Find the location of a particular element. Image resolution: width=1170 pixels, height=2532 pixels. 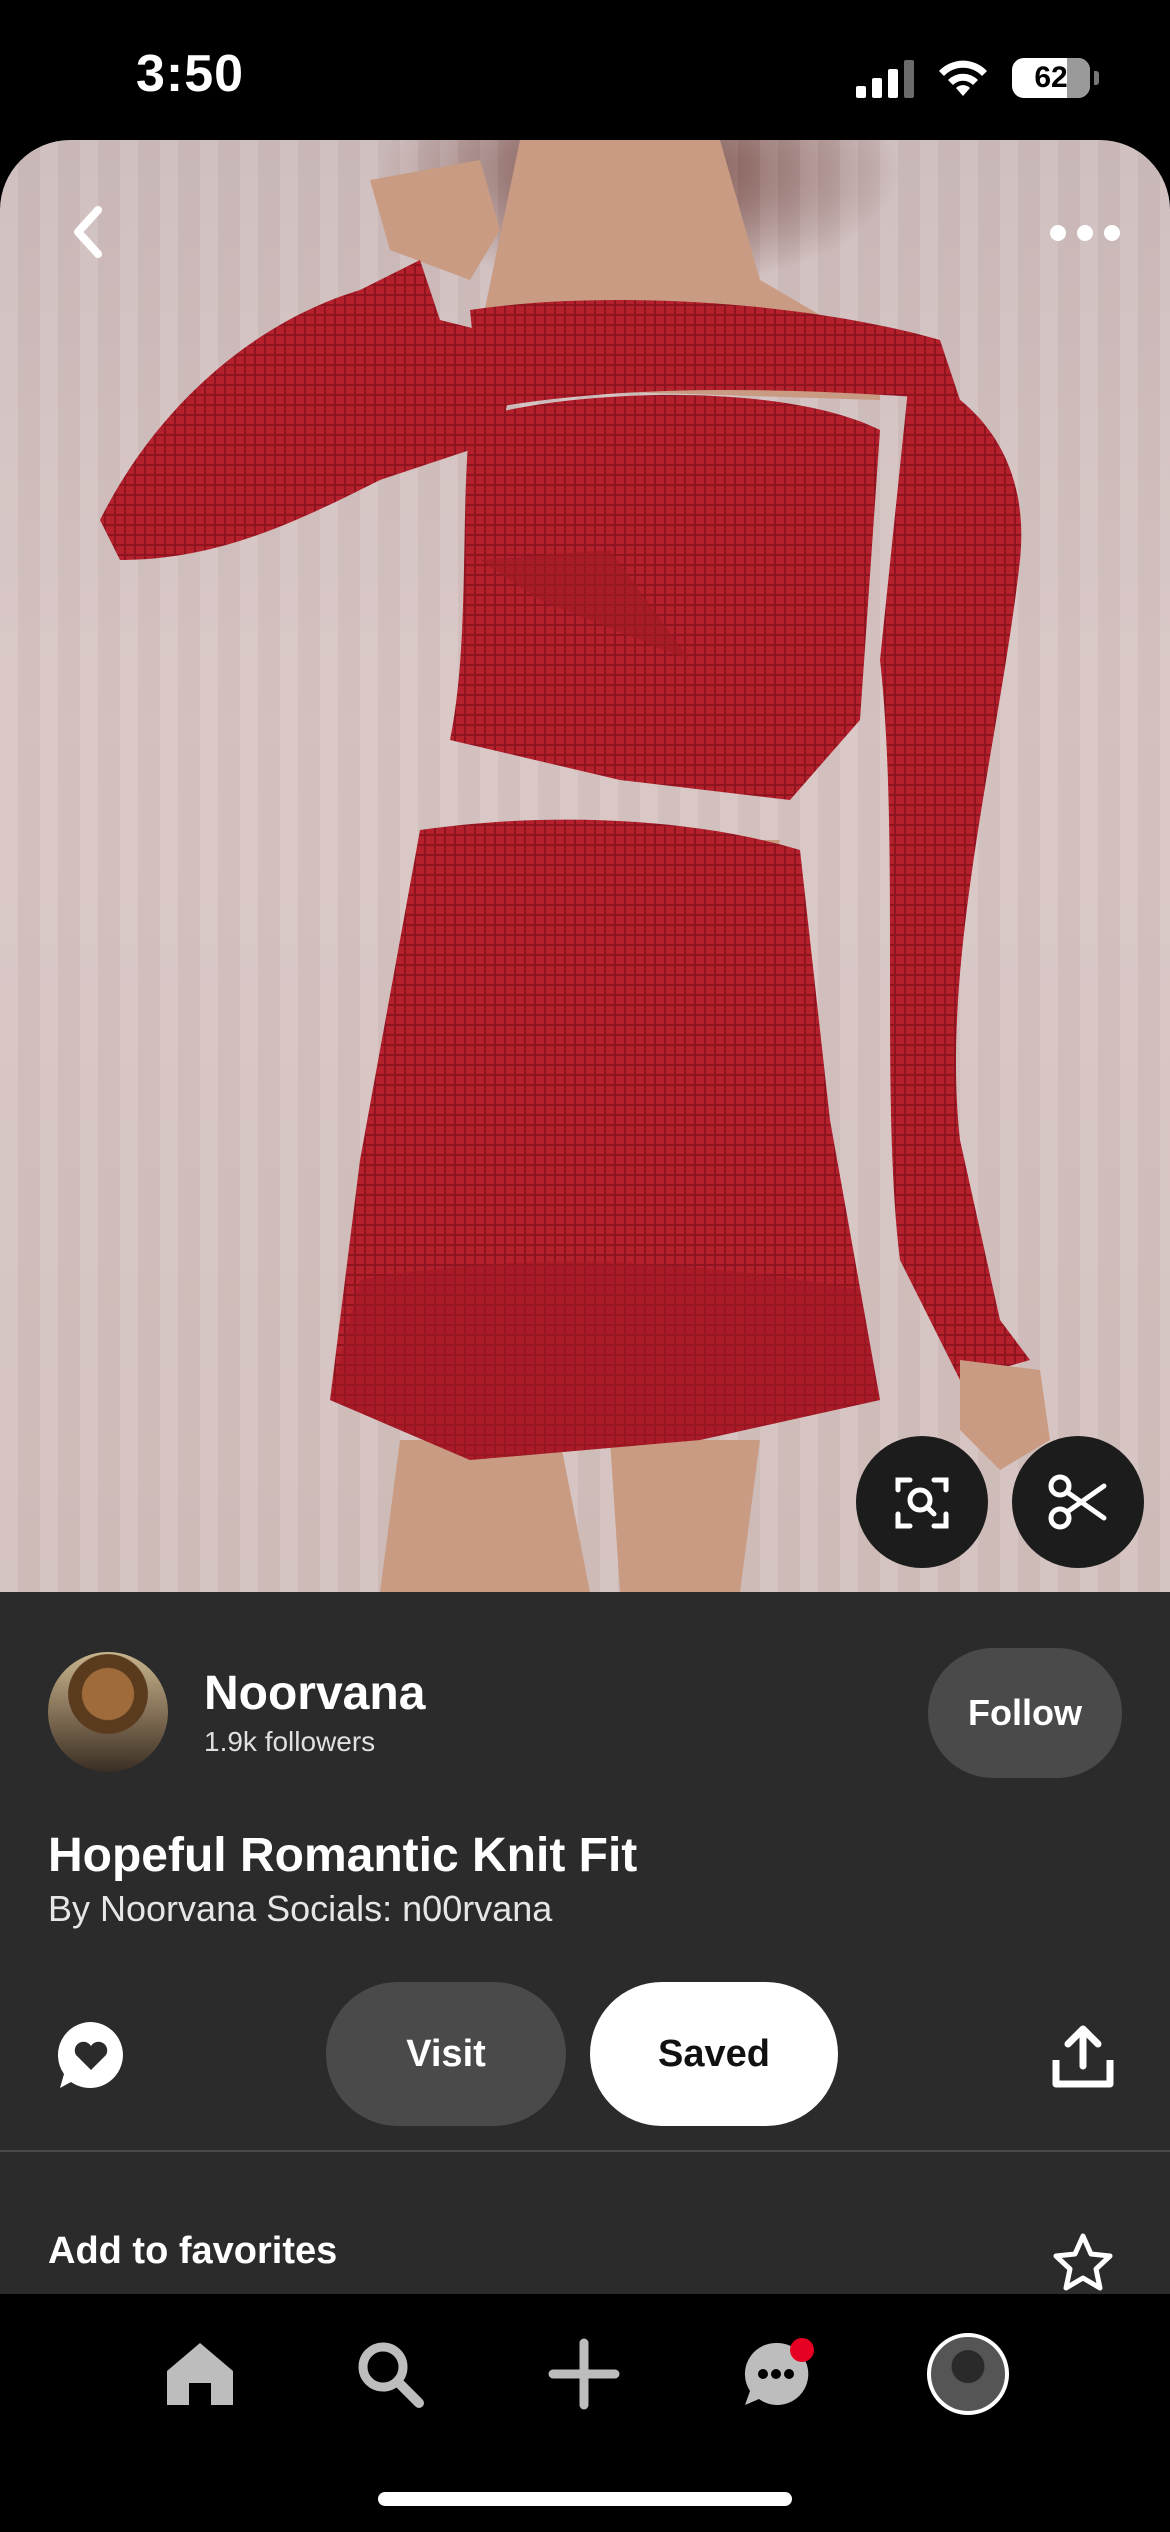

visit-button: Visit is located at coordinates (446, 2054).